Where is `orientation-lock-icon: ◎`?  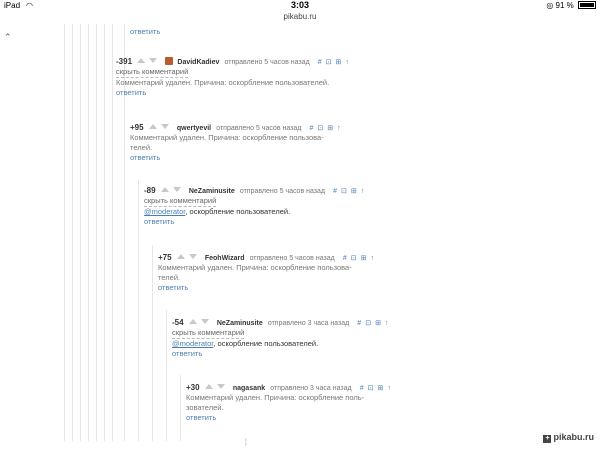 orientation-lock-icon: ◎ is located at coordinates (550, 5).